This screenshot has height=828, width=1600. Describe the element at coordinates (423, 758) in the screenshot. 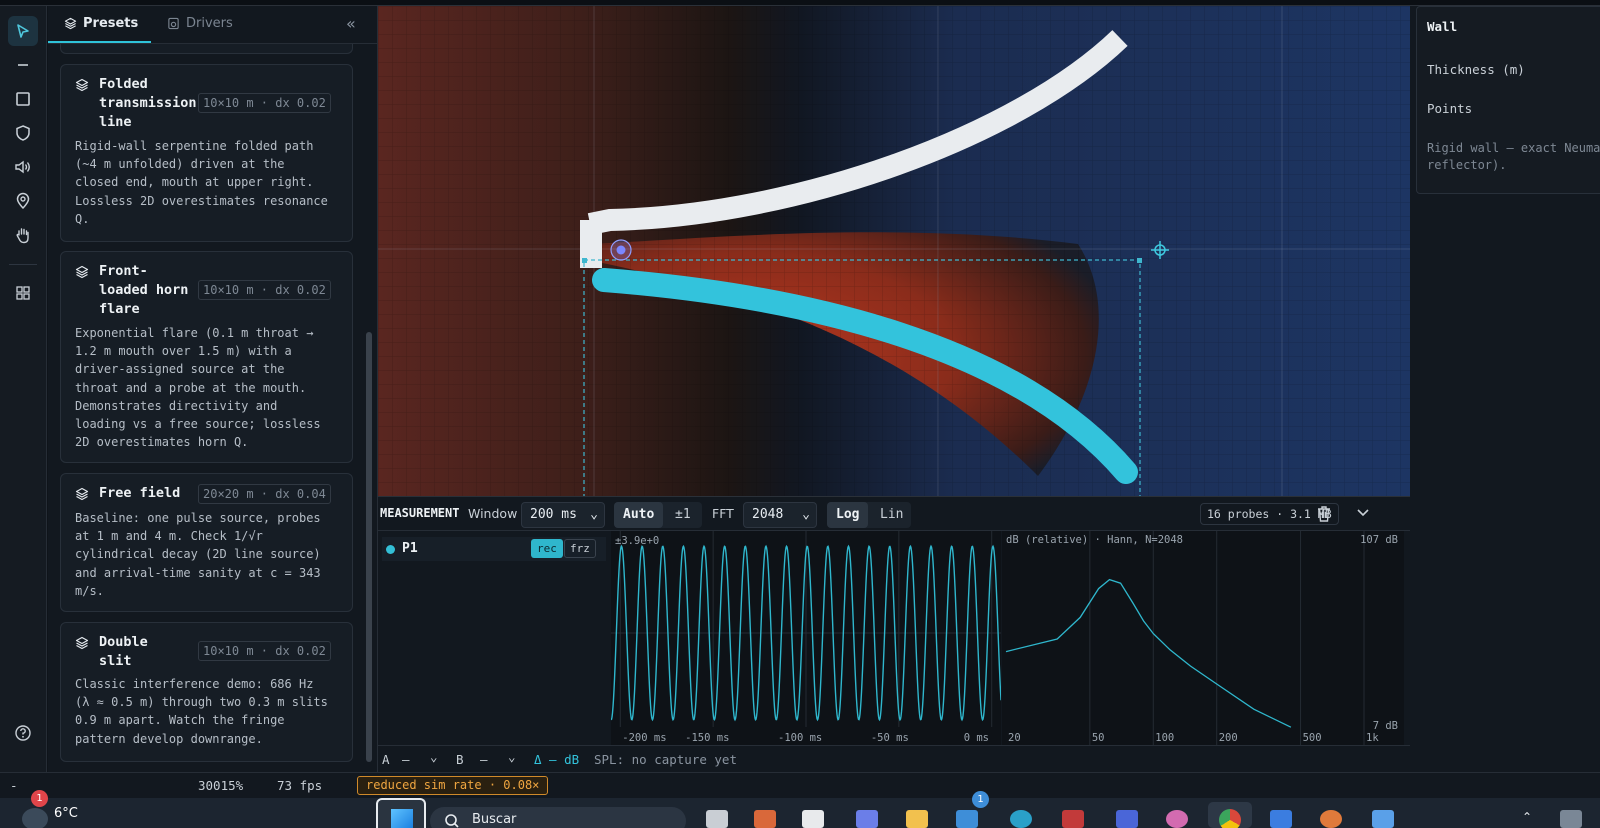

I see `marker-a-select: — ⌄` at that location.